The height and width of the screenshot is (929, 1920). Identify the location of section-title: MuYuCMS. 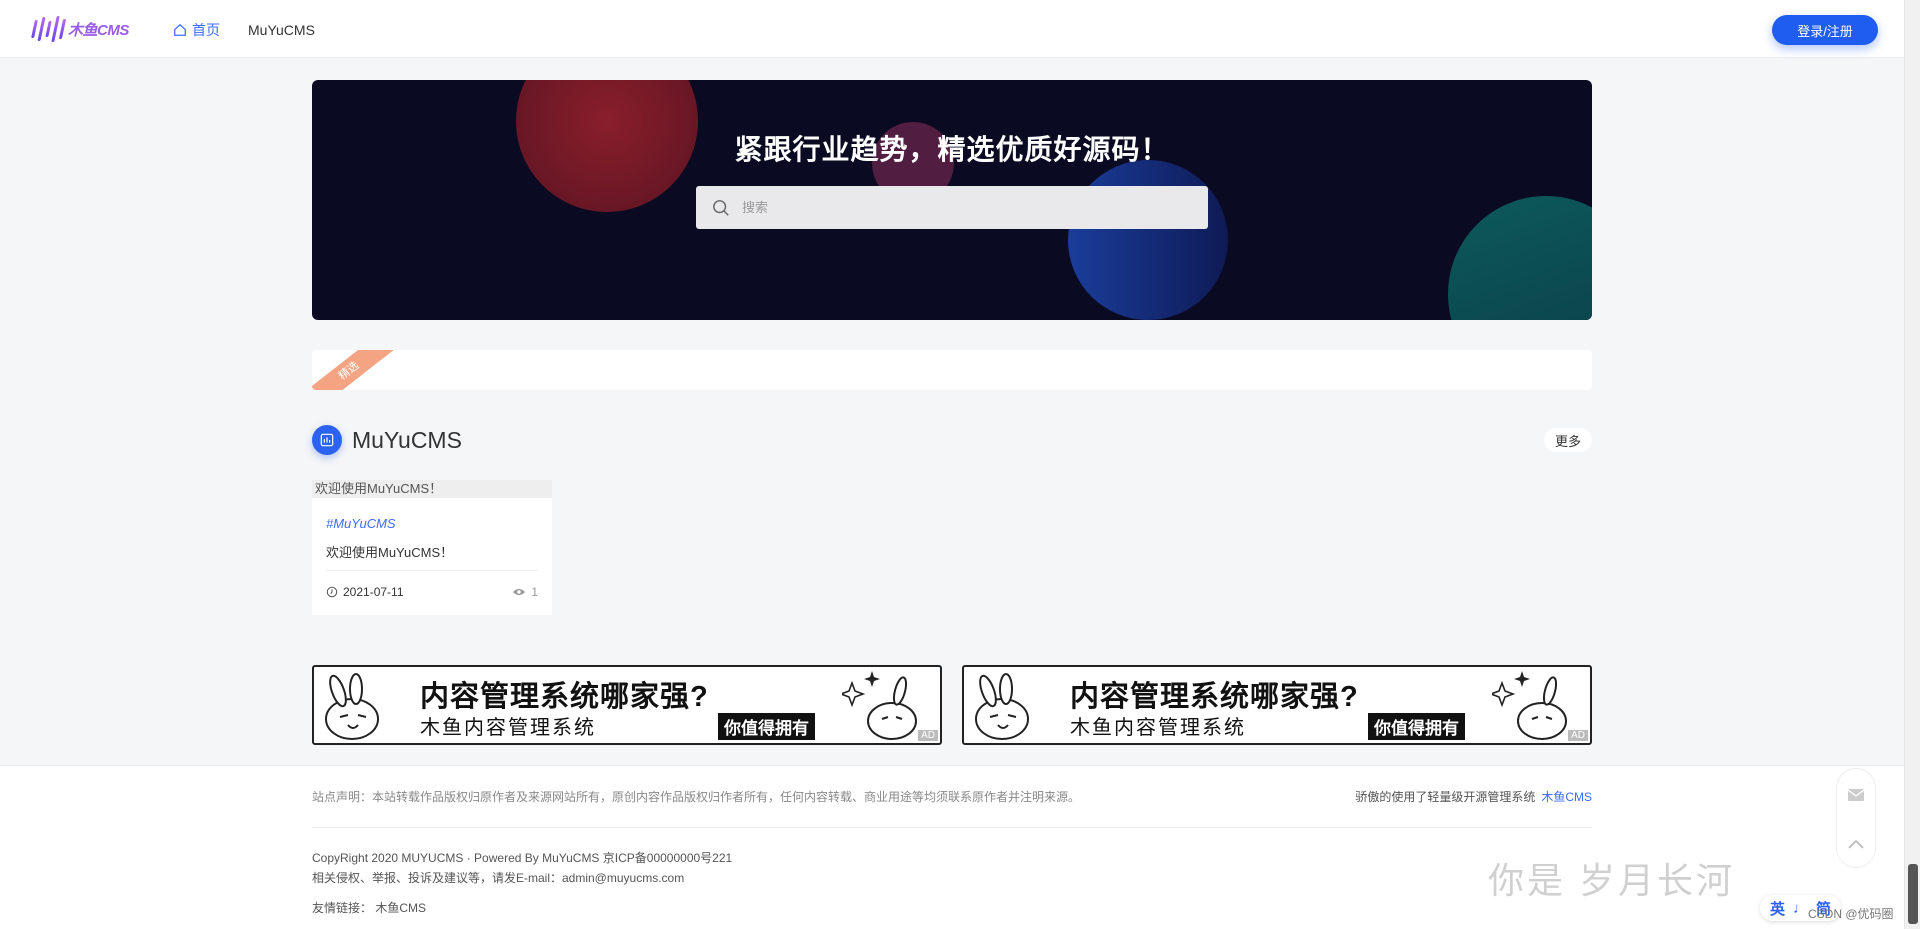
(407, 440).